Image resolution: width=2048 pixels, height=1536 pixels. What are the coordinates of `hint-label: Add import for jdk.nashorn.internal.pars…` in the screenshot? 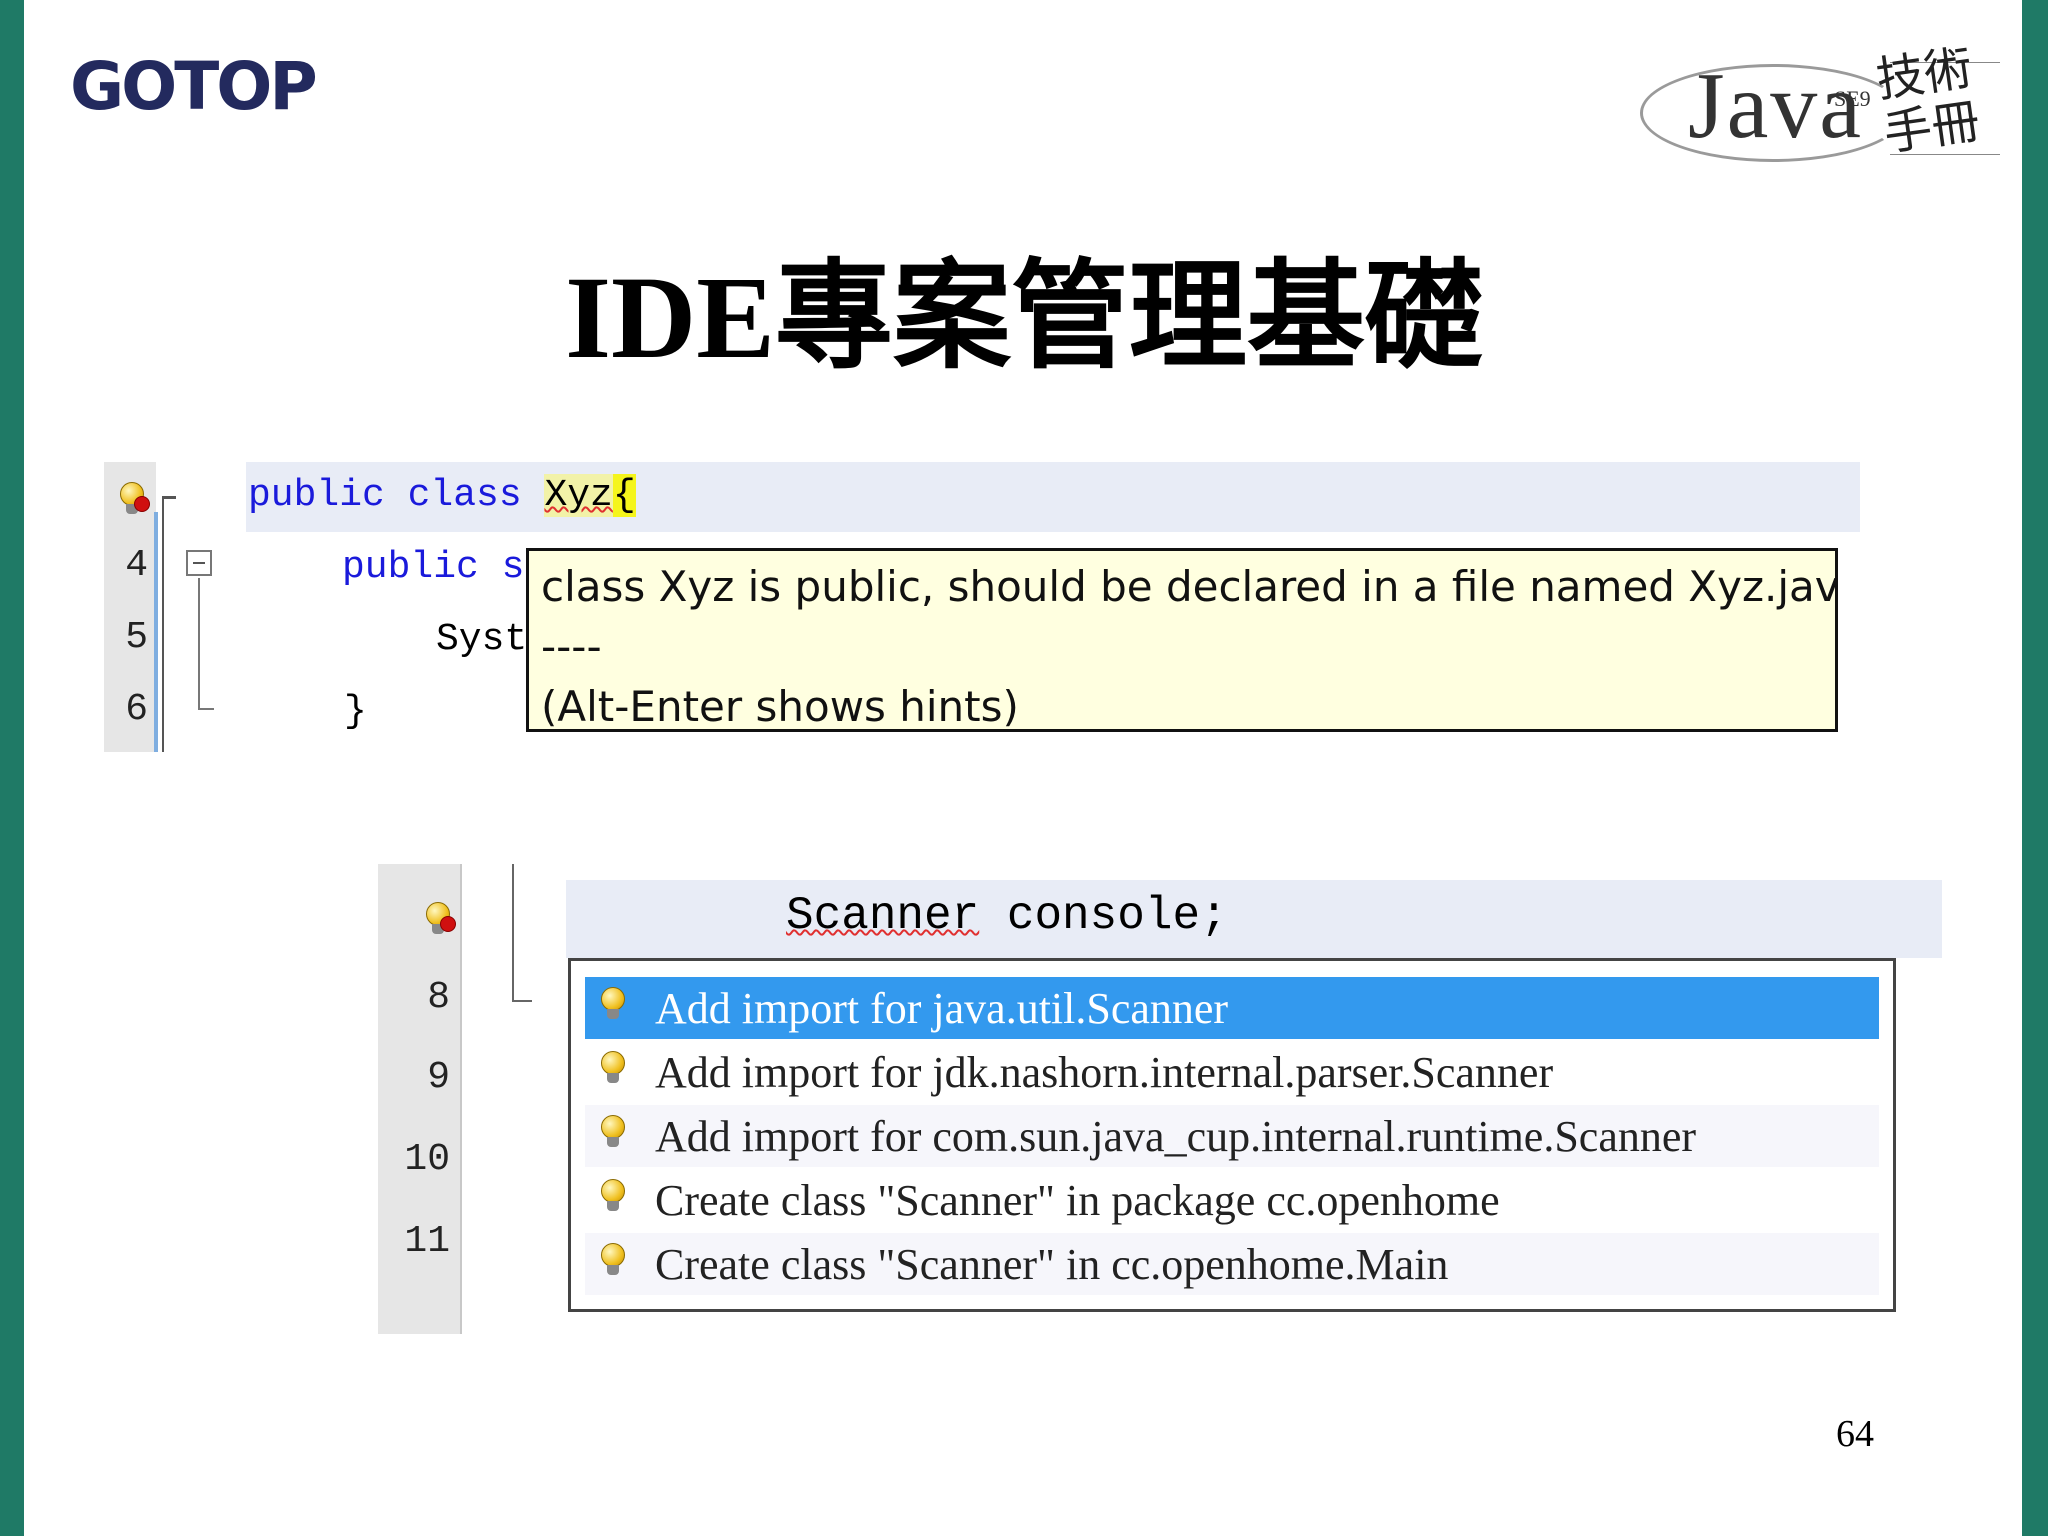 It's located at (1104, 1072).